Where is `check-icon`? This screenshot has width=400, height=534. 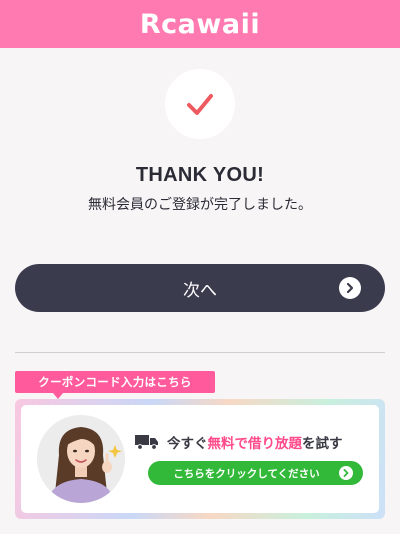 check-icon is located at coordinates (200, 104).